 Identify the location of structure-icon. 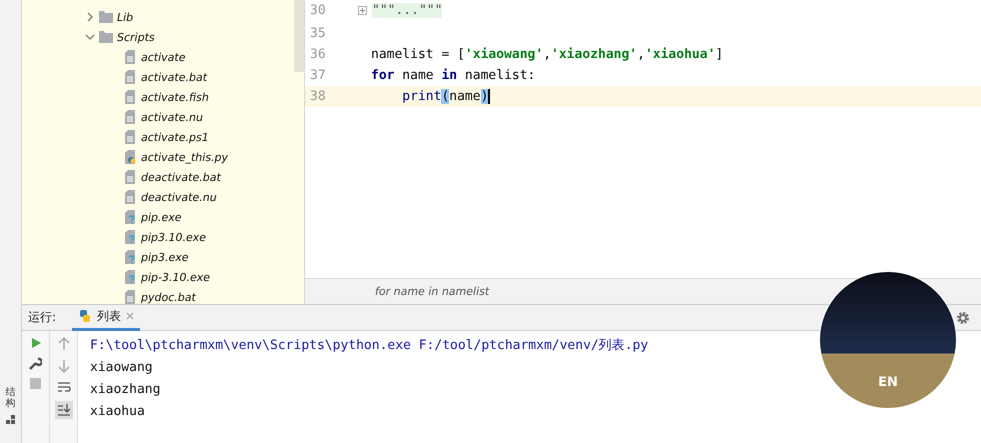
(11, 420).